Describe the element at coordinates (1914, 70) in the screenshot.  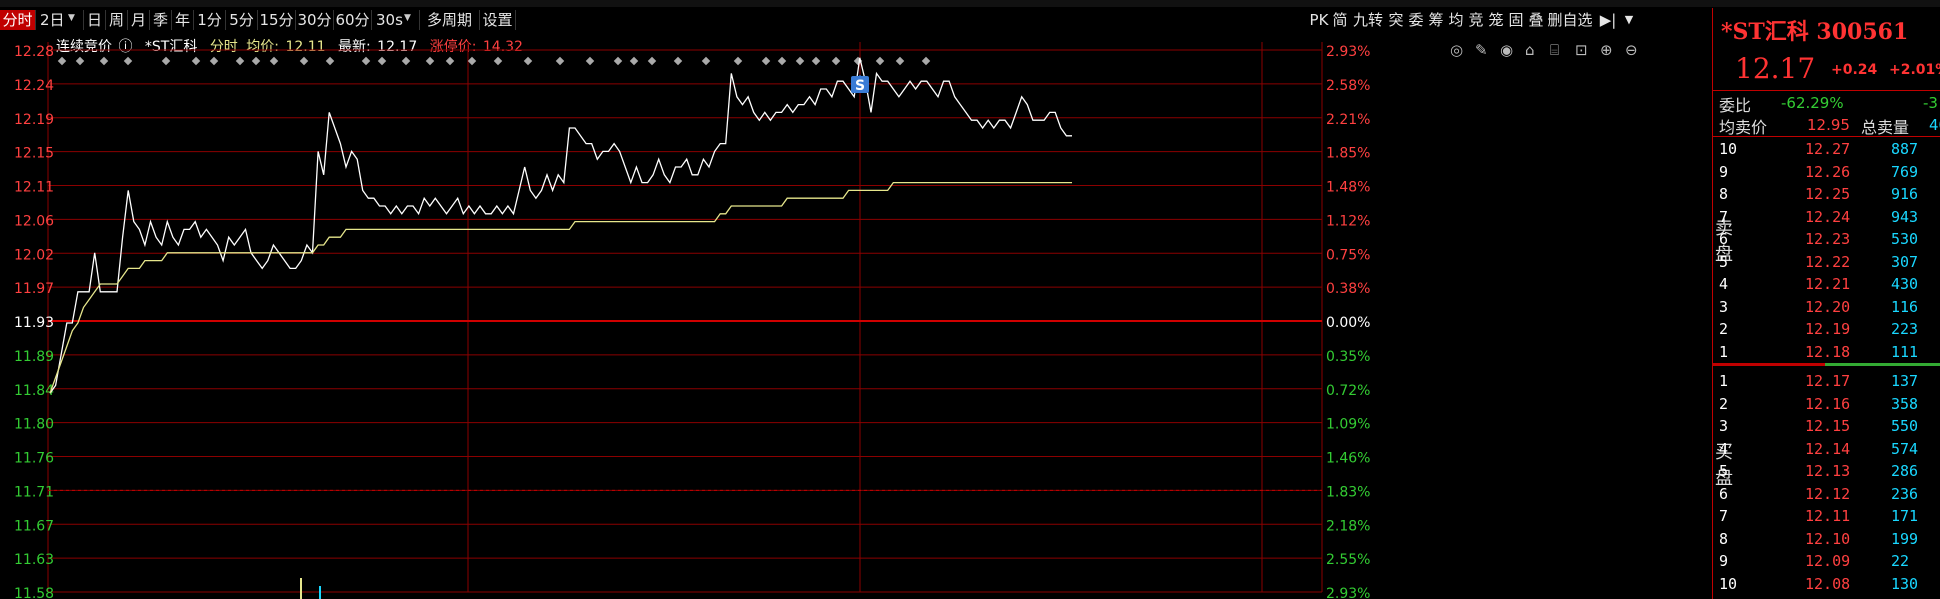
I see `price-change-pct: +2.01%` at that location.